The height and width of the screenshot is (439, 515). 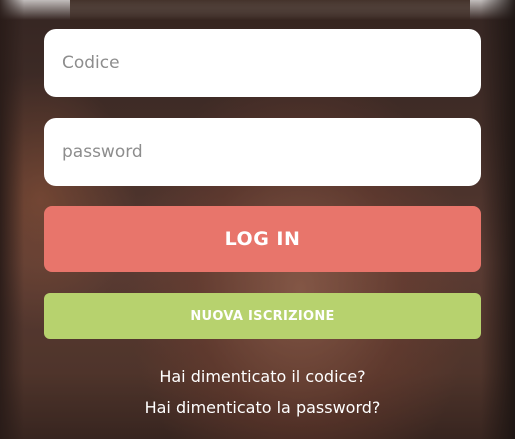 What do you see at coordinates (262, 316) in the screenshot?
I see `new-registration-button: NUOVA ISCRIZIONE` at bounding box center [262, 316].